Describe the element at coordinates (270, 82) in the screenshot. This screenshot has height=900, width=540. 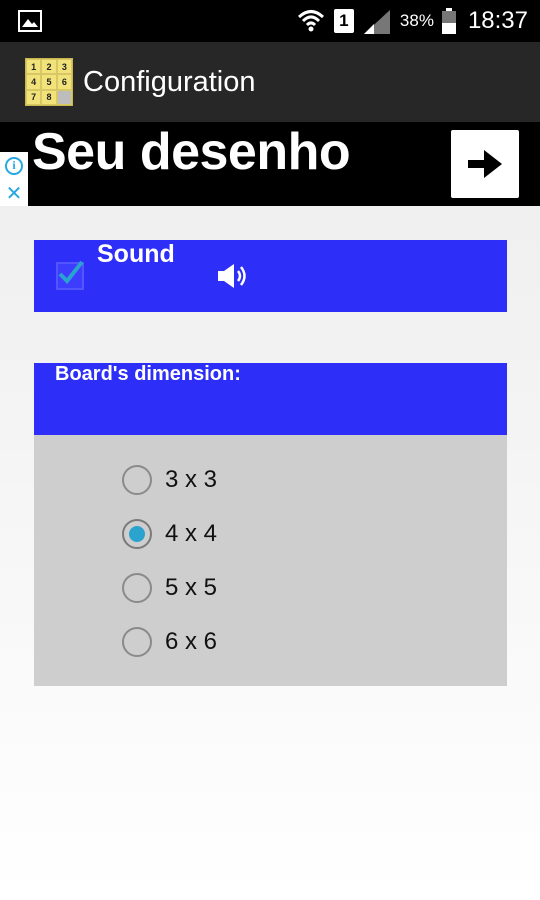
I see `action-bar: 1 2 3 4 5 6 7 8 Configuration` at that location.